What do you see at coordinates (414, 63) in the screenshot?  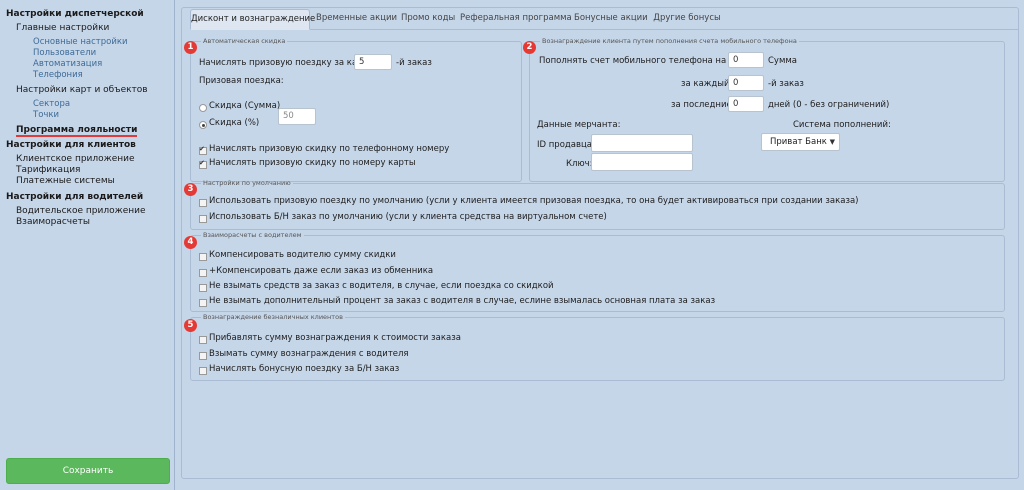 I see `prize-order-suffix: -й заказ` at bounding box center [414, 63].